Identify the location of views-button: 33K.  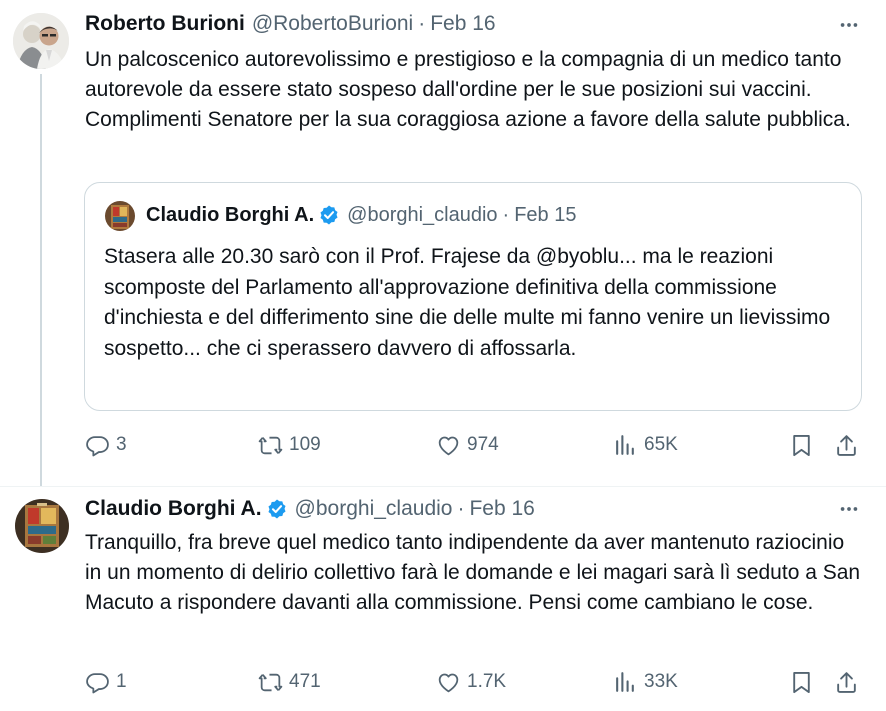
(645, 682).